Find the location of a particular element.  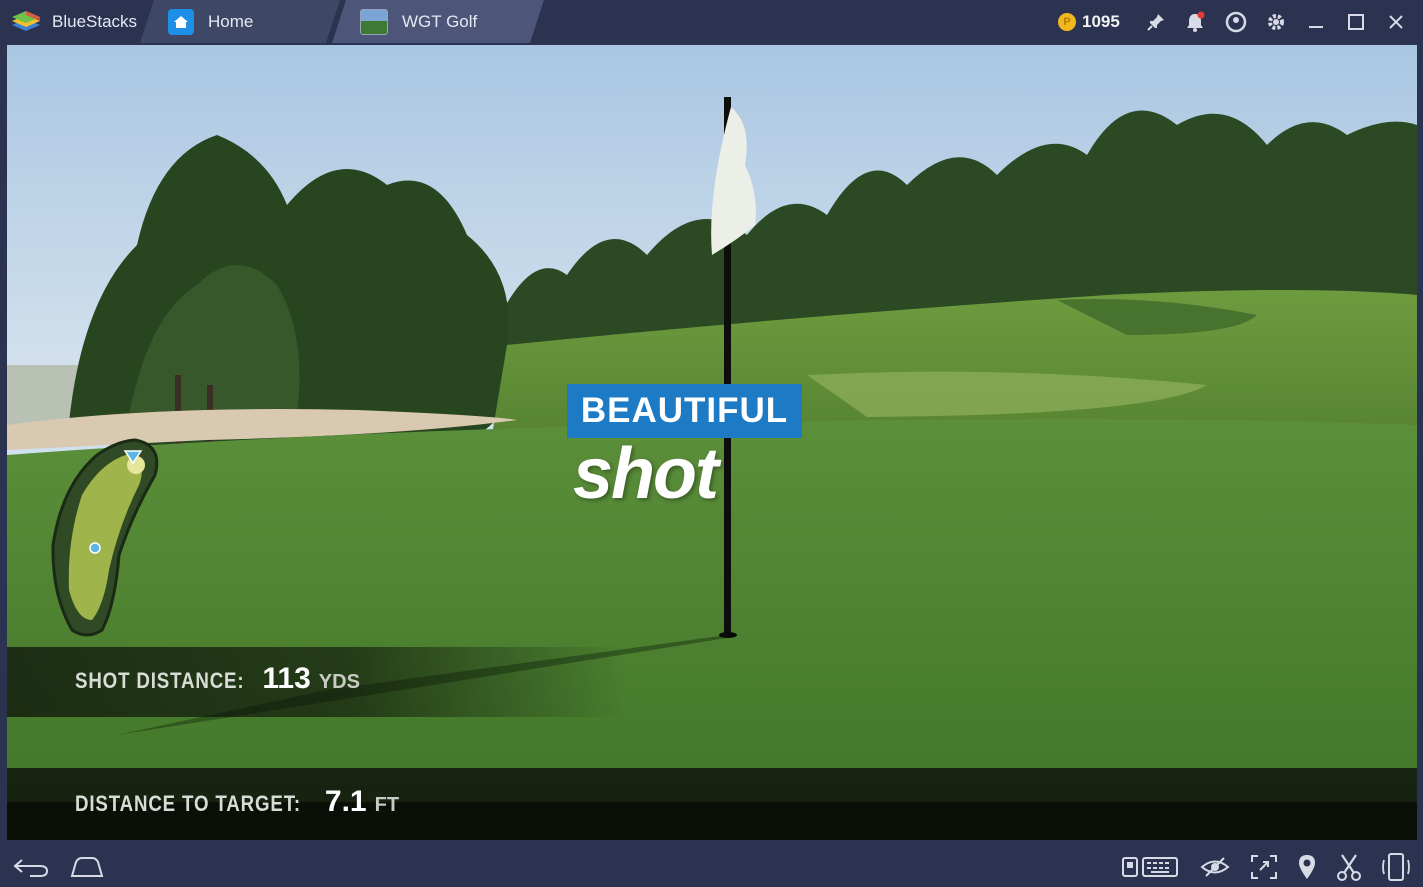

distance-to-target-label: DISTANCE TO TARGET: is located at coordinates (188, 803).